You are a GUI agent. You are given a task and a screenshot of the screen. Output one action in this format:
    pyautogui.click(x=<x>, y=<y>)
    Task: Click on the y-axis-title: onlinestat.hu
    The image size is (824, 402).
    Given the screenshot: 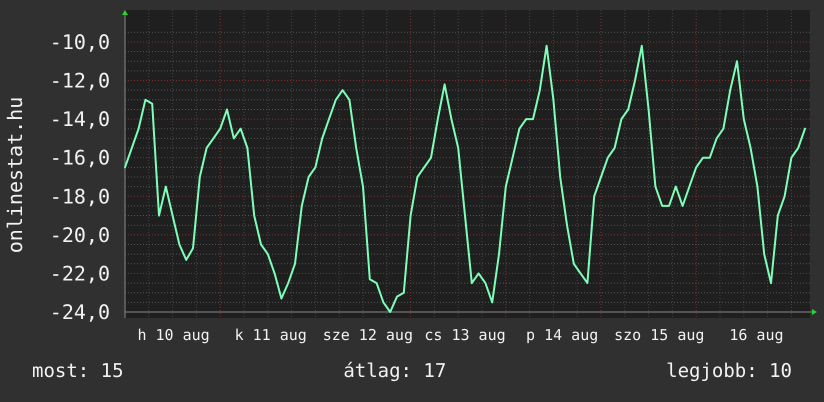 What is the action you would take?
    pyautogui.click(x=15, y=175)
    